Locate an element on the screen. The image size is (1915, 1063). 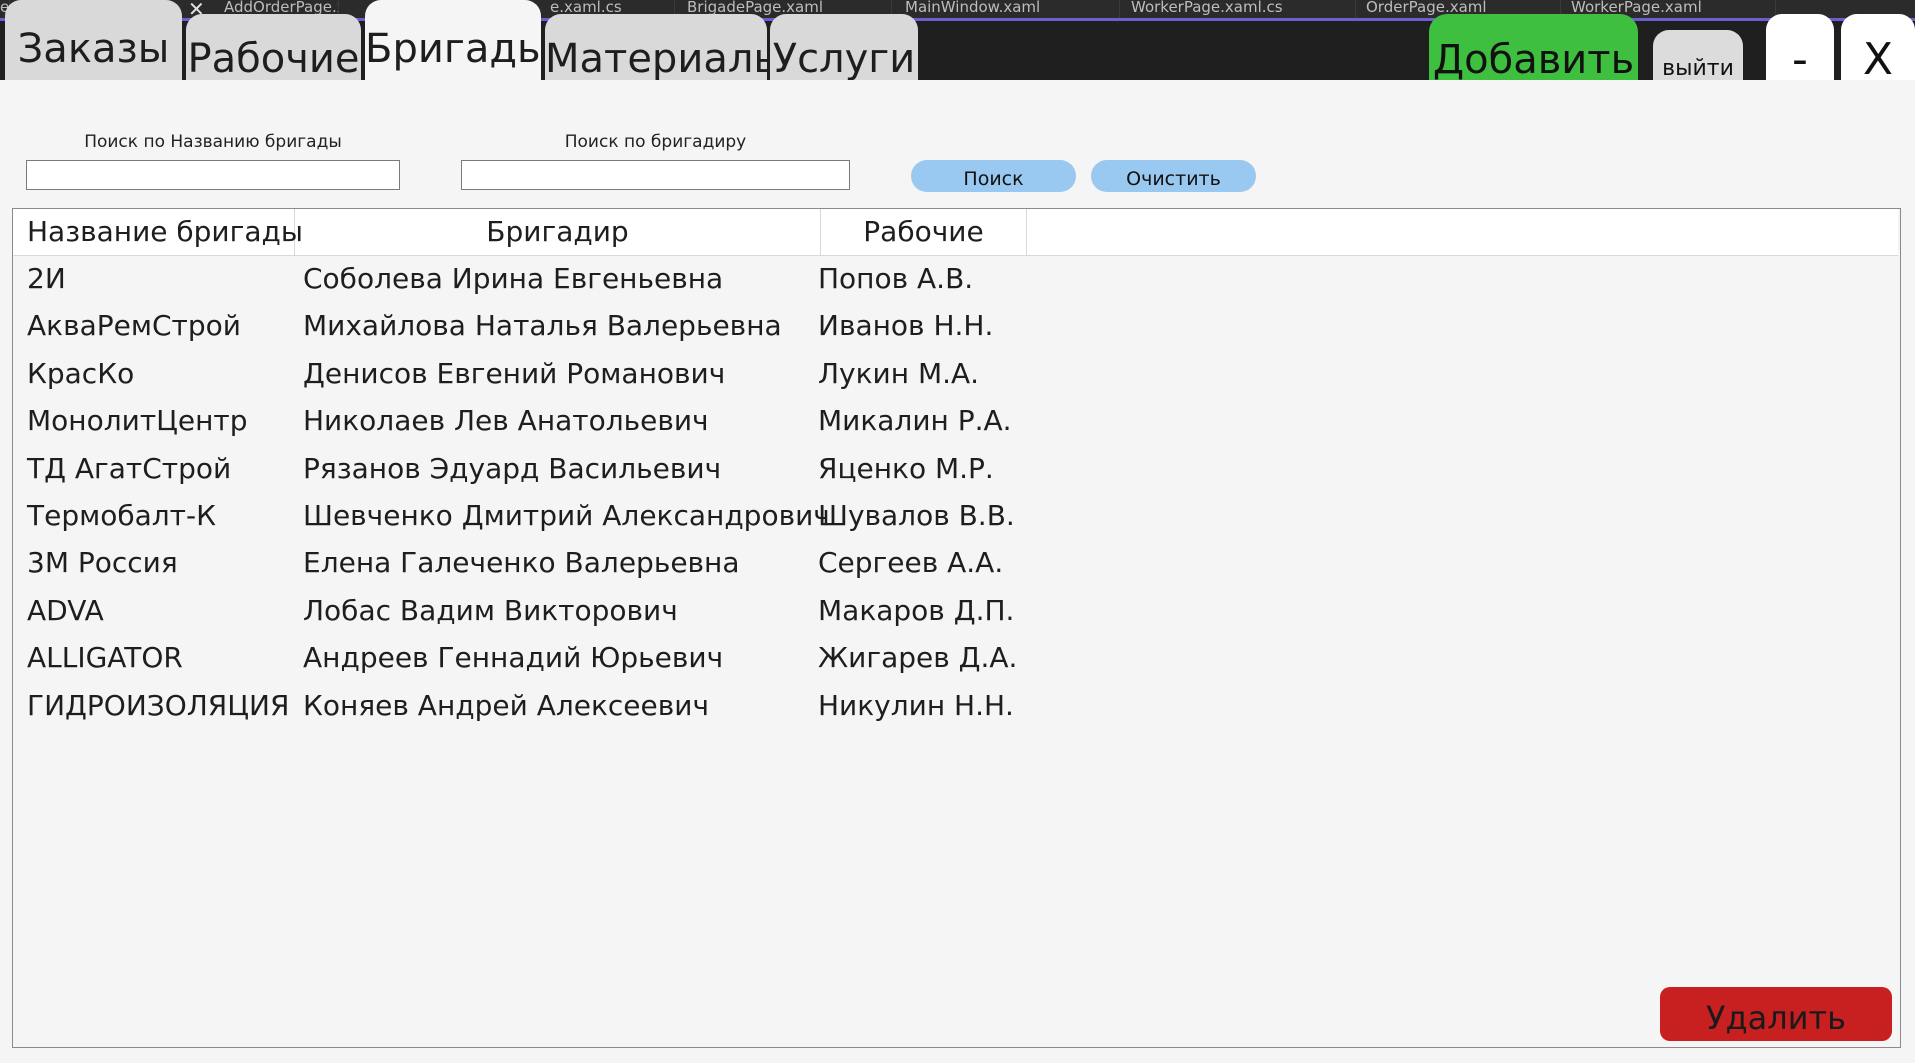
cell-brigade-name: ALLIGATOR is located at coordinates (105, 657).